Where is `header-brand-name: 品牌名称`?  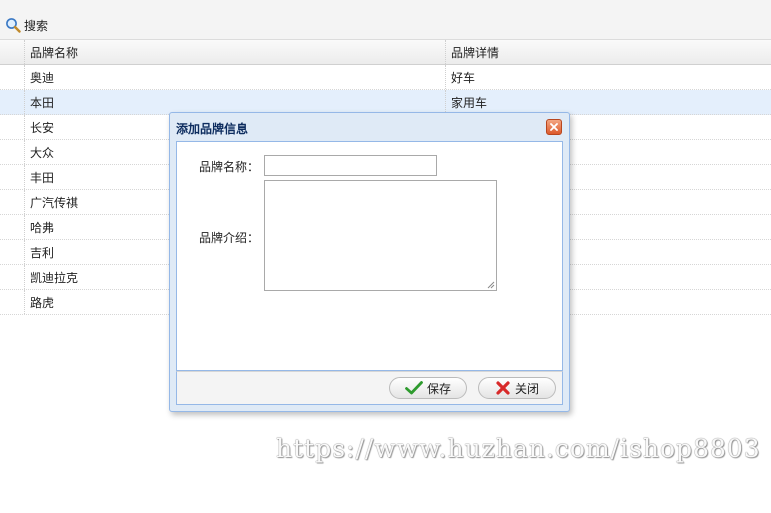 header-brand-name: 品牌名称 is located at coordinates (234, 52).